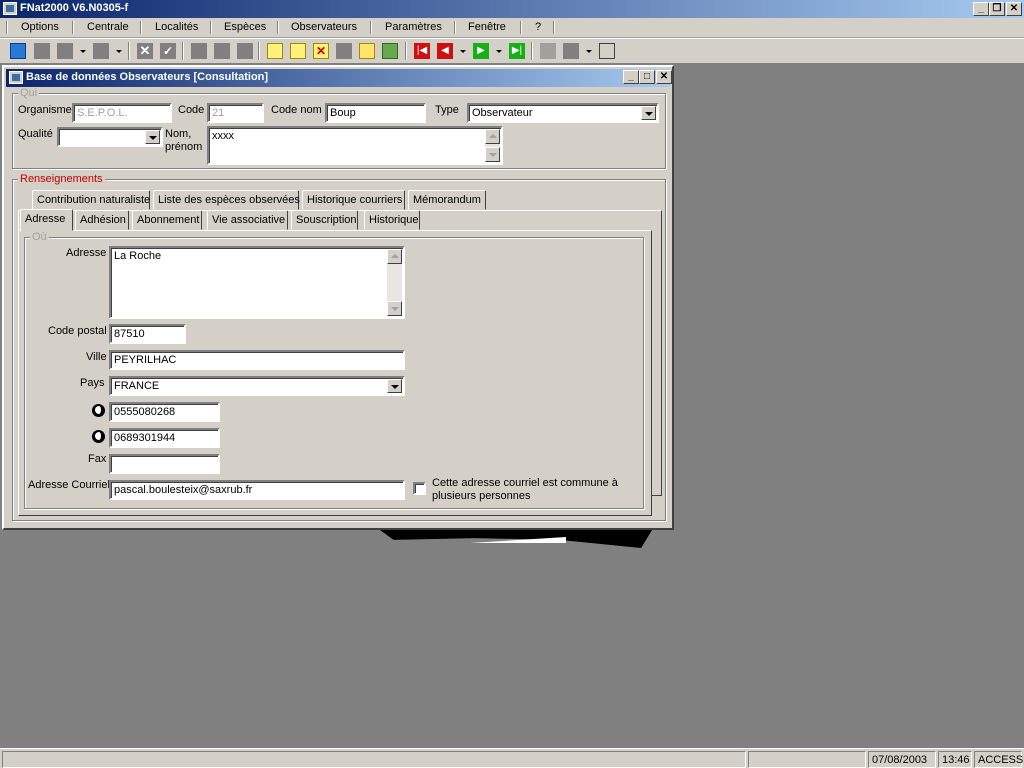 The width and height of the screenshot is (1024, 768). Describe the element at coordinates (97, 459) in the screenshot. I see `fax-label: Fax` at that location.